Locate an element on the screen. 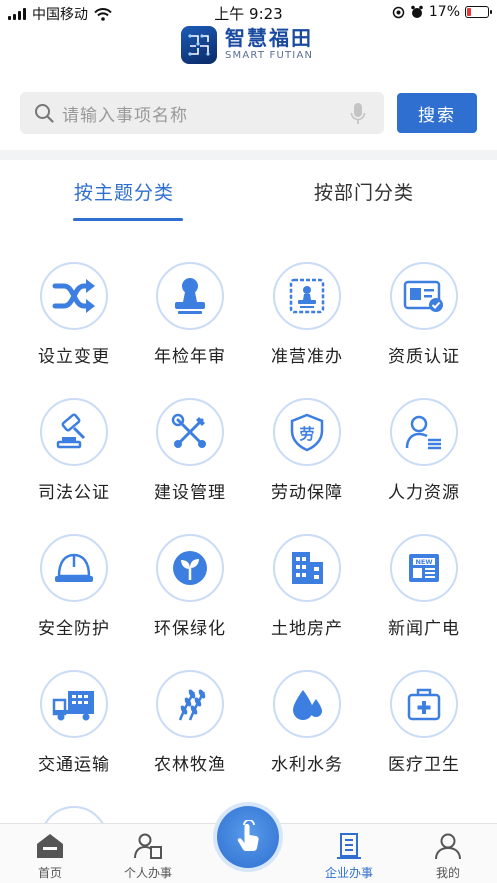 The image size is (497, 883). enterprise-doc-icon is located at coordinates (349, 846).